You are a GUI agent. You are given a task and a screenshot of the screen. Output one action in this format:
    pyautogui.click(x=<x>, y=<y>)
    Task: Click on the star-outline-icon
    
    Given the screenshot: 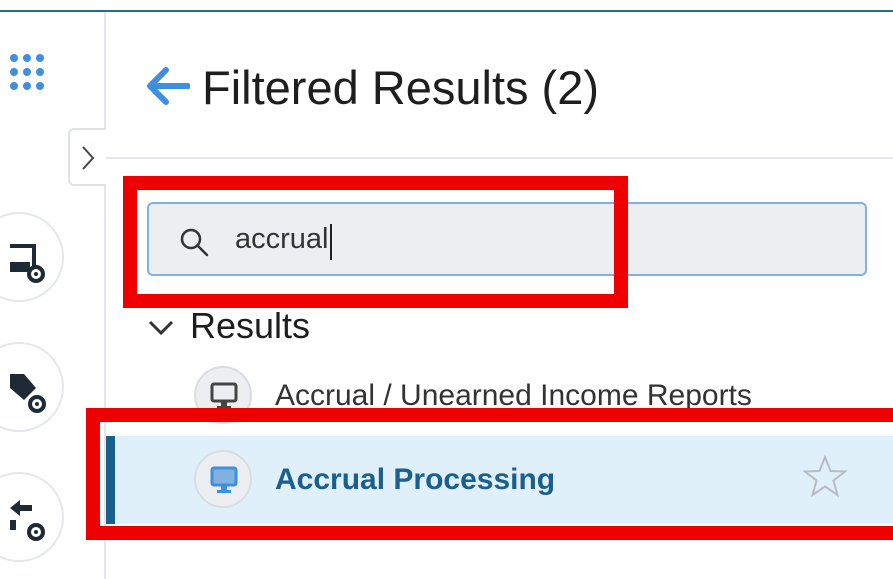 What is the action you would take?
    pyautogui.click(x=825, y=477)
    